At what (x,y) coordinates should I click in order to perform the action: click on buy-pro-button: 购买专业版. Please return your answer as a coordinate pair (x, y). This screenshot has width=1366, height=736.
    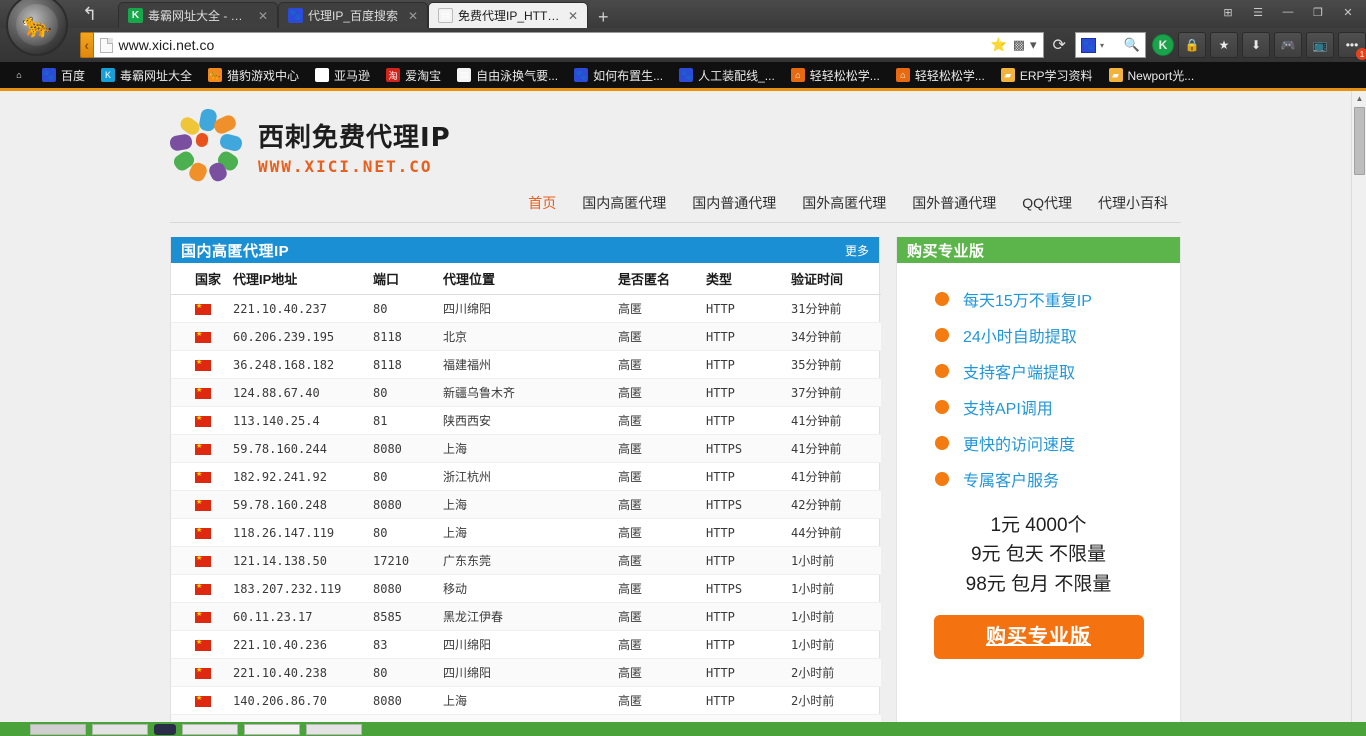
    Looking at the image, I should click on (1038, 637).